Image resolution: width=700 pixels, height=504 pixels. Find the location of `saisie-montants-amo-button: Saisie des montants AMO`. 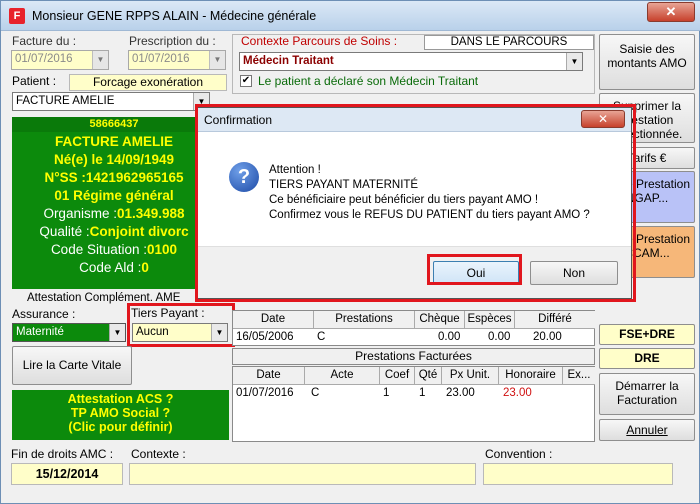

saisie-montants-amo-button: Saisie des montants AMO is located at coordinates (647, 62).